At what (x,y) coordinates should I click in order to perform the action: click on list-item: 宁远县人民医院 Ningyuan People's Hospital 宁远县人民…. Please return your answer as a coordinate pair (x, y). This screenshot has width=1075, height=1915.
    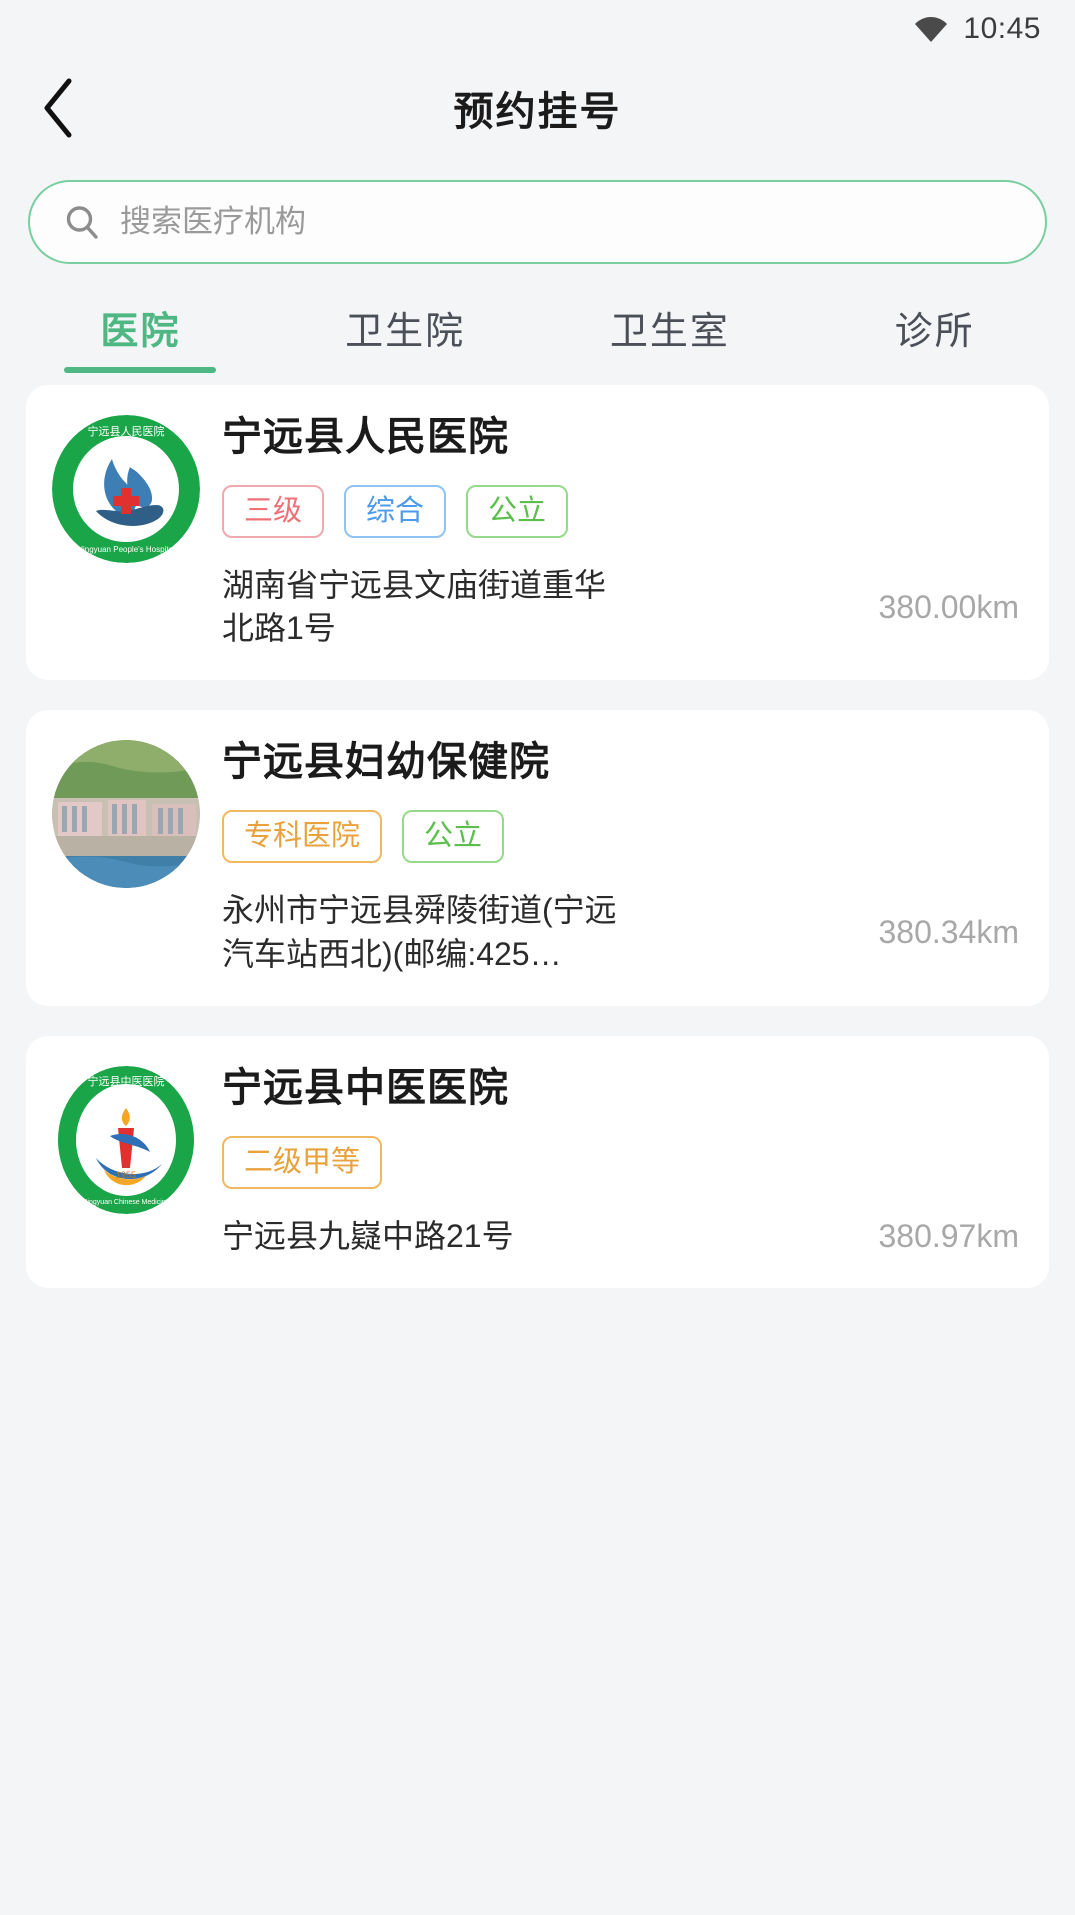
    Looking at the image, I should click on (537, 533).